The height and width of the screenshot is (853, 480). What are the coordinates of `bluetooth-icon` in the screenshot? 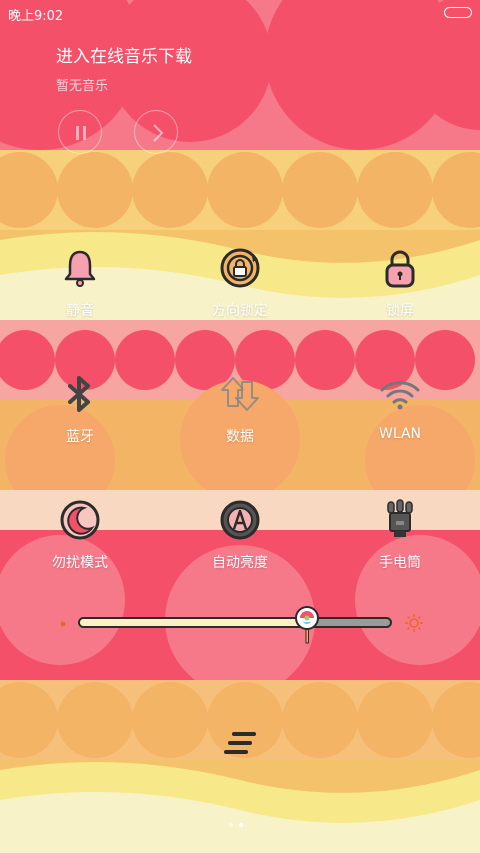 It's located at (79, 394).